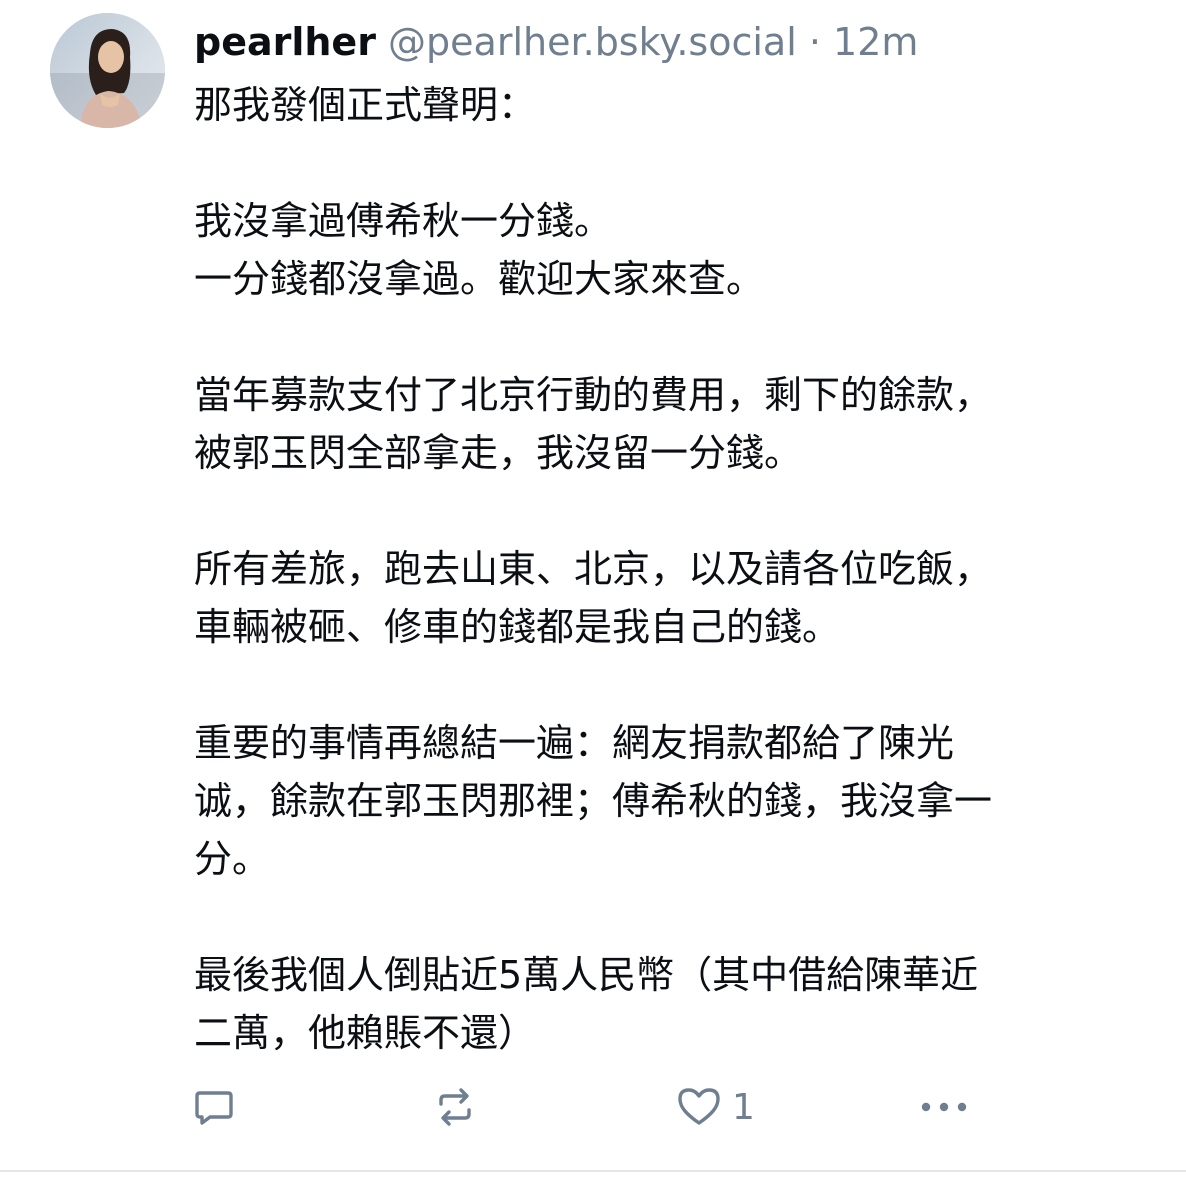 This screenshot has height=1200, width=1186. I want to click on post-actions: 1, so click(593, 1107).